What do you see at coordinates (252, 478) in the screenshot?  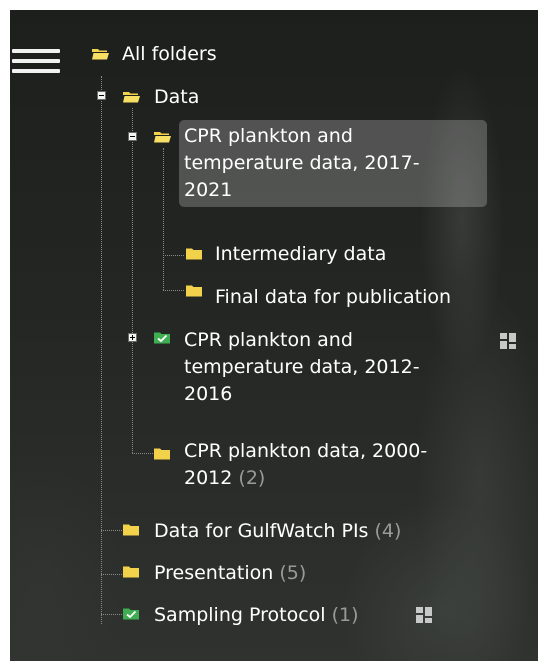 I see `item-count: (2)` at bounding box center [252, 478].